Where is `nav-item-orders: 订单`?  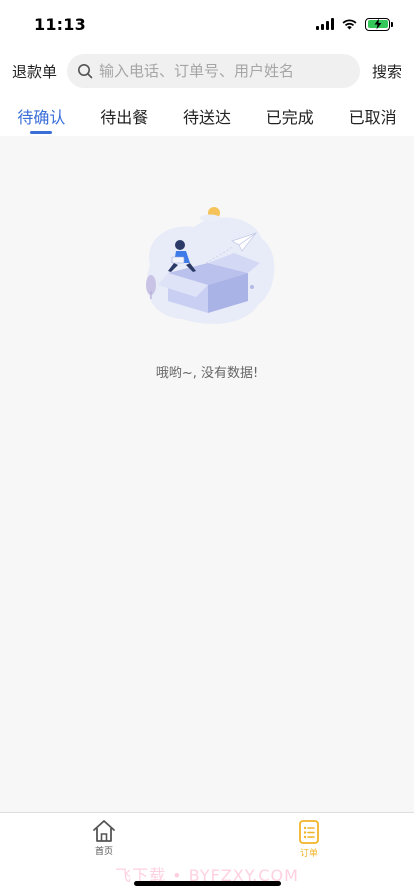 nav-item-orders: 订单 is located at coordinates (309, 839).